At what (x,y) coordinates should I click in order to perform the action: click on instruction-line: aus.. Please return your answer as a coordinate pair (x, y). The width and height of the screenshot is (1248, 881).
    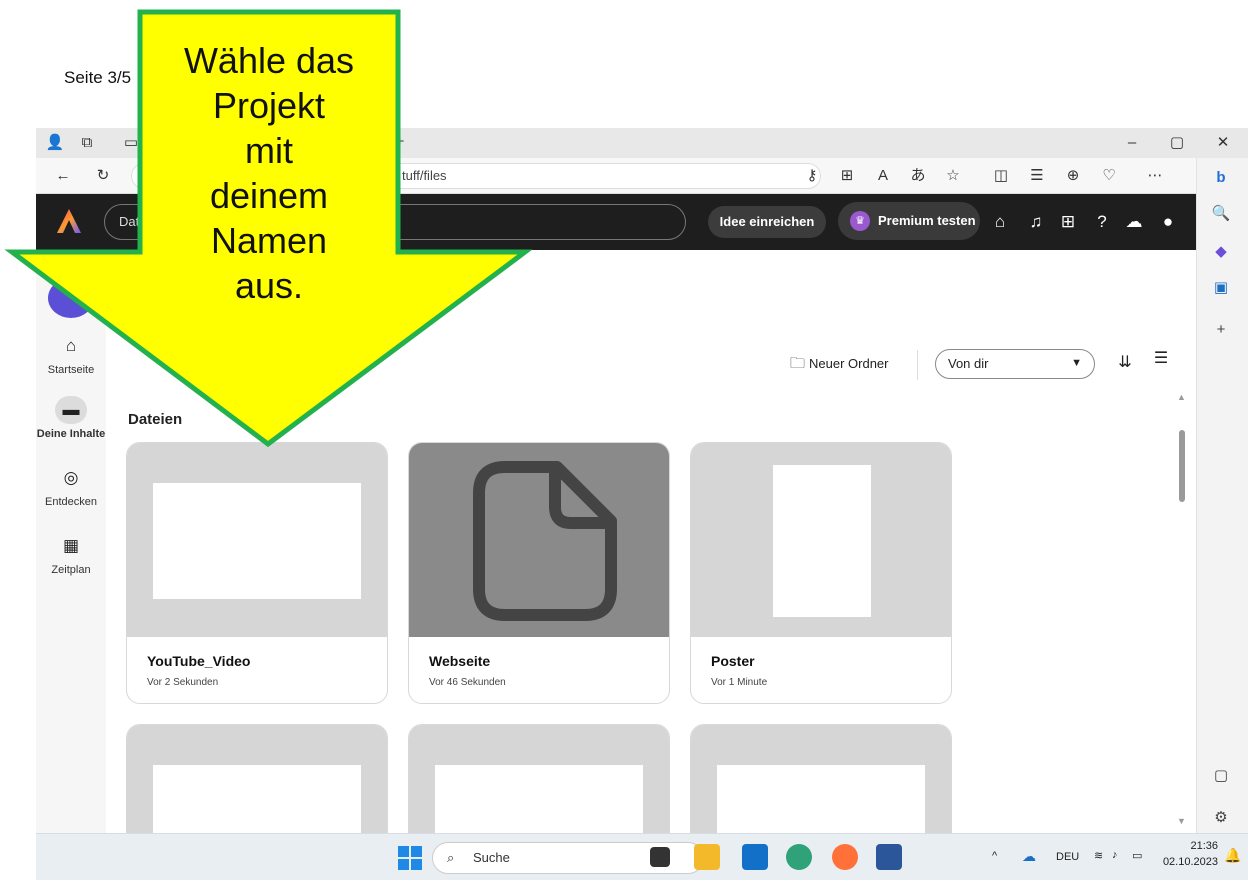
    Looking at the image, I should click on (269, 285).